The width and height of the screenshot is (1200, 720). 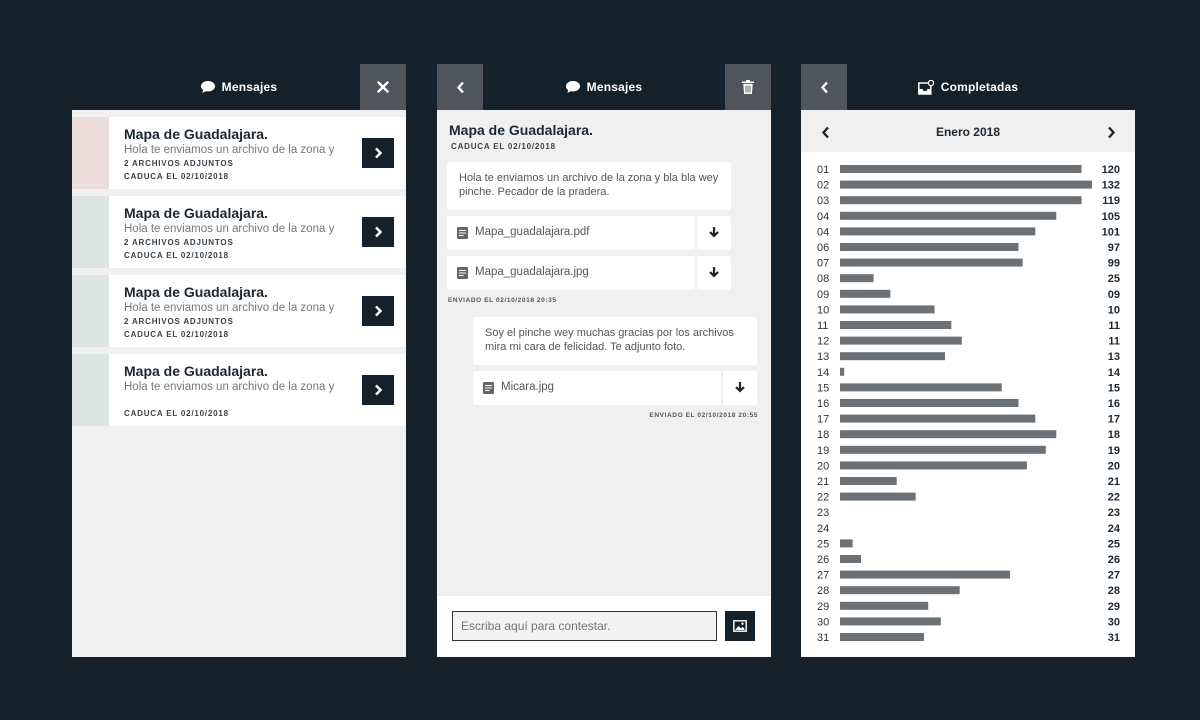 I want to click on value-label: 17, so click(x=1114, y=420).